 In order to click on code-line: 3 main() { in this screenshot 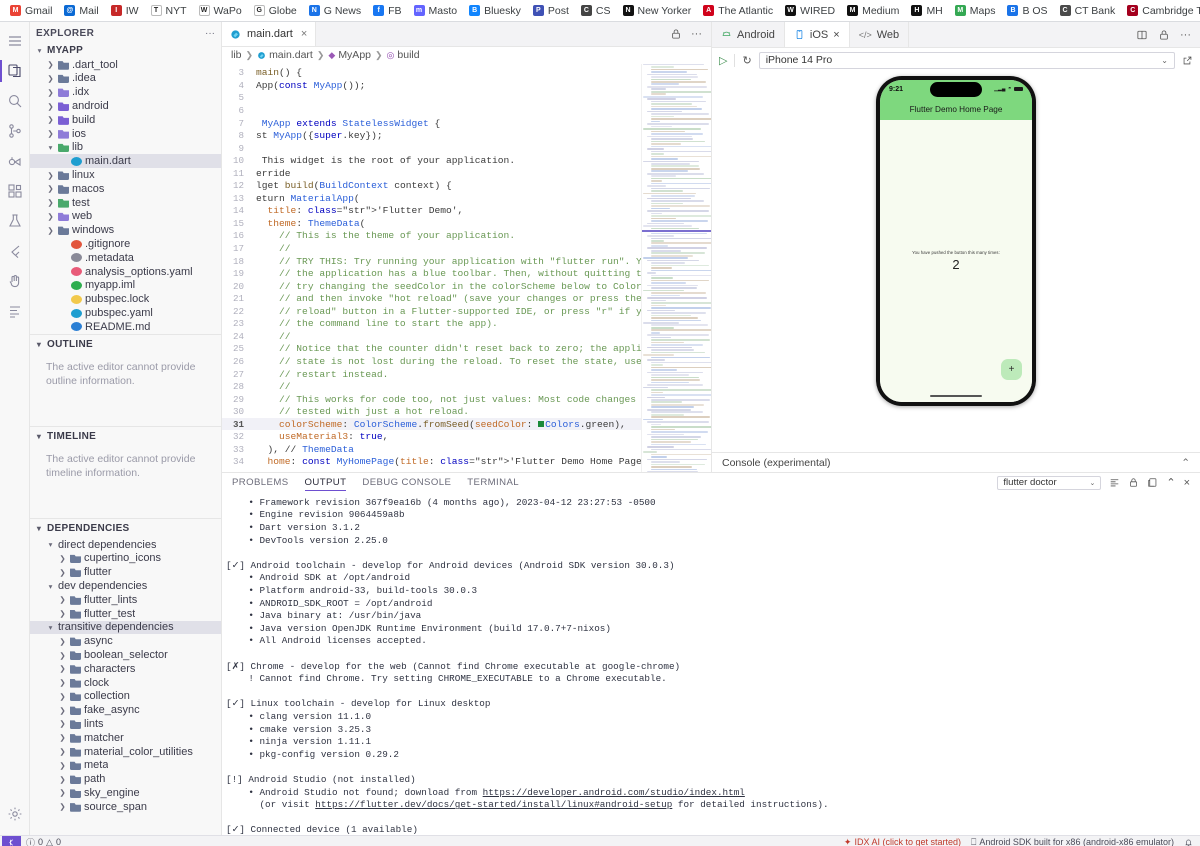, I will do `click(431, 73)`.